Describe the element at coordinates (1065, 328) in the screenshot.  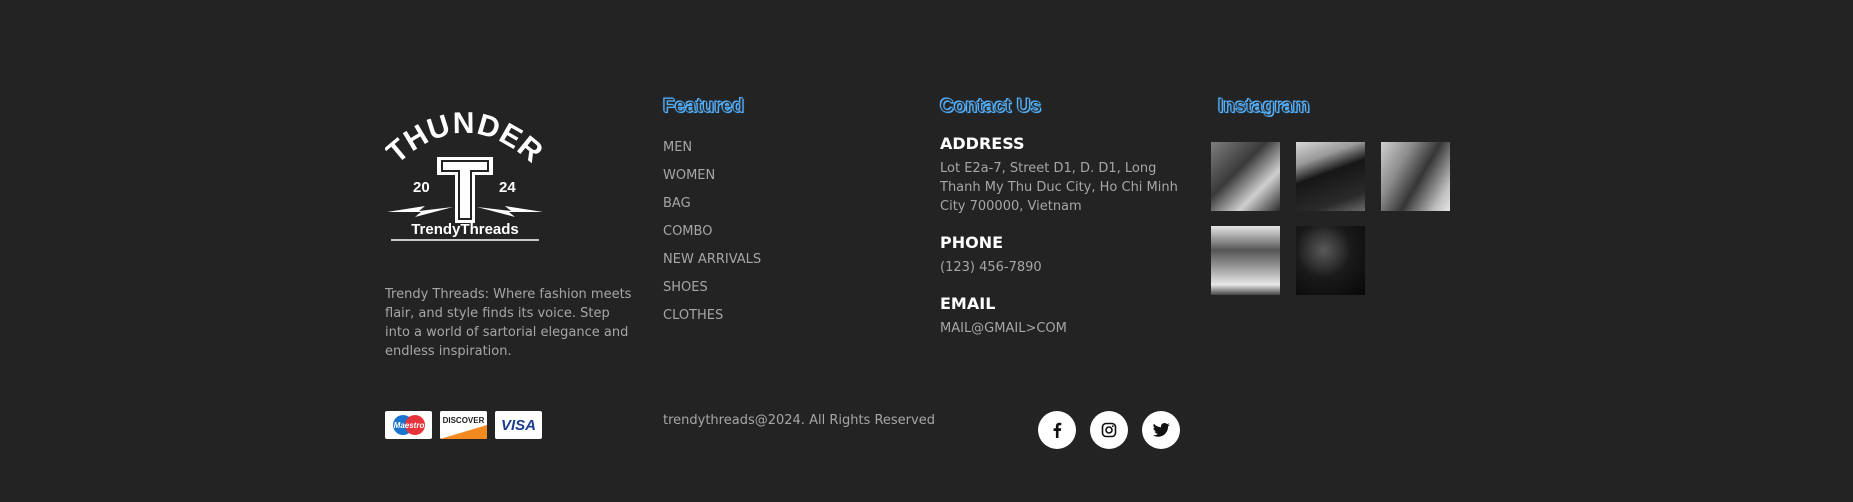
I see `email-text: MAIL@GMAIL>COM` at that location.